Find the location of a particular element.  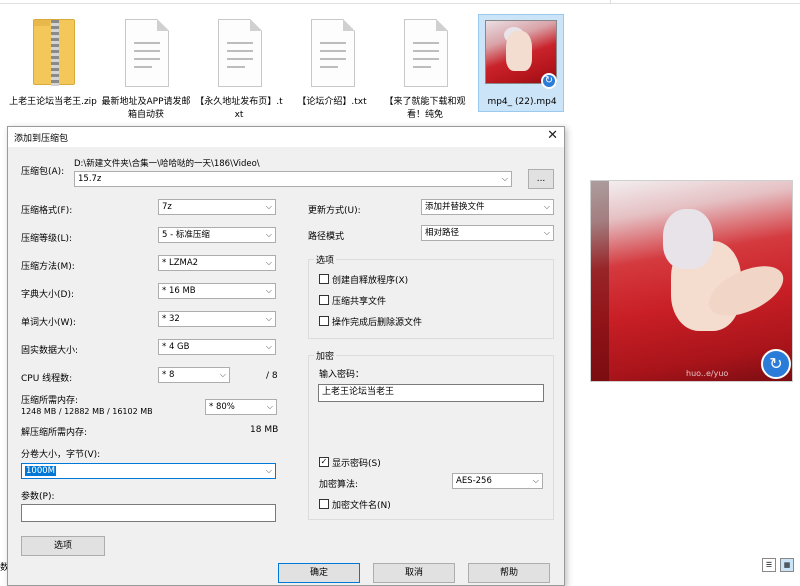

path-mode-select: 相对路径 ⌵ is located at coordinates (487, 233).